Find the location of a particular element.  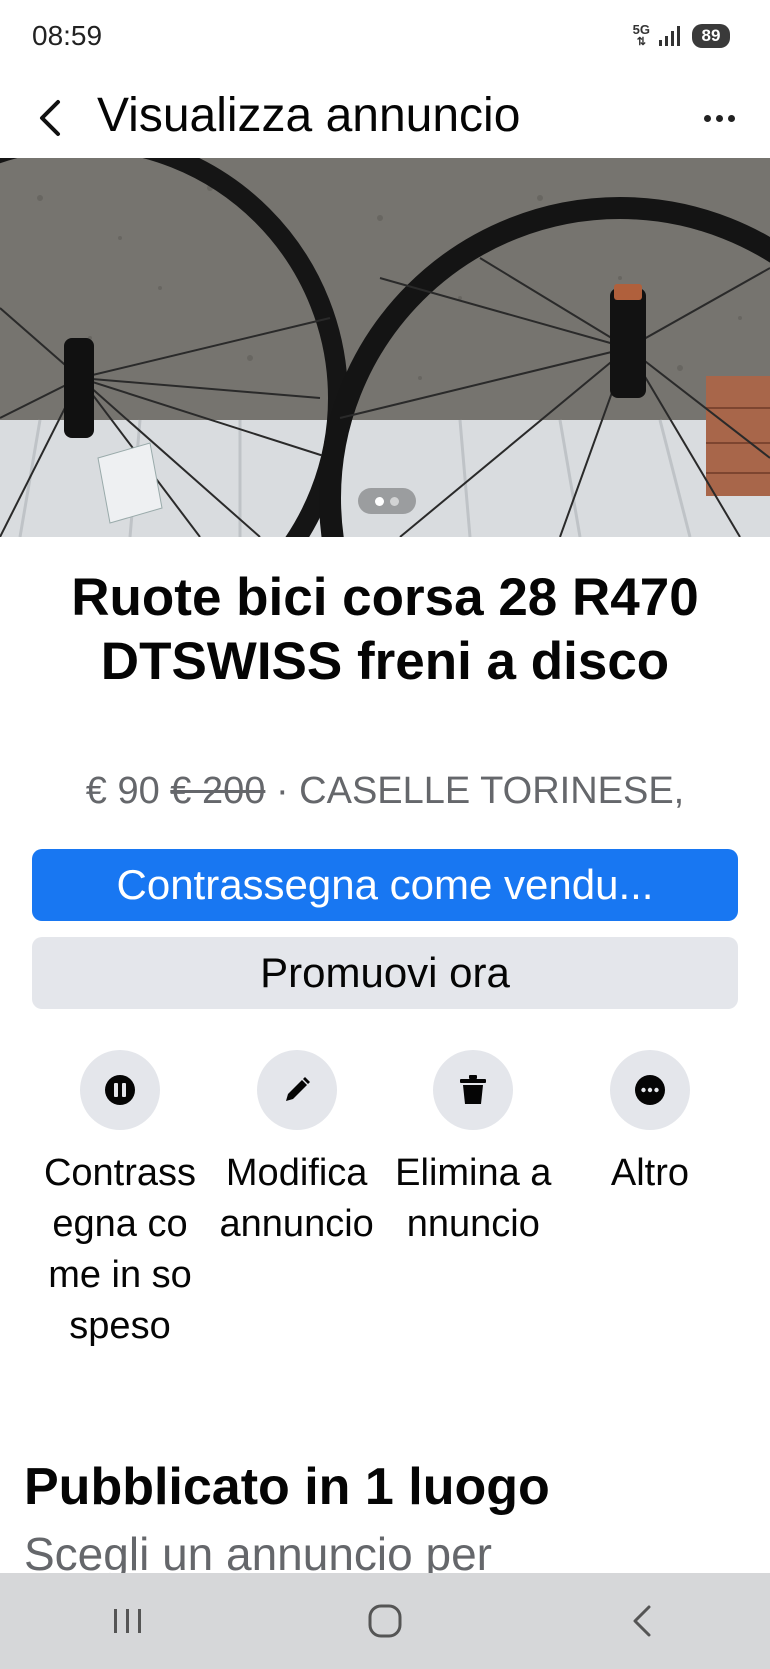

more-action-label: Altro is located at coordinates (650, 1173).